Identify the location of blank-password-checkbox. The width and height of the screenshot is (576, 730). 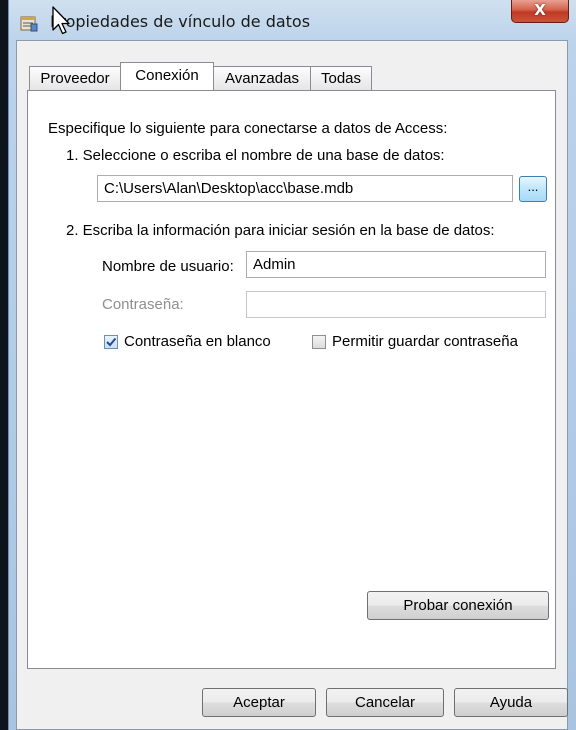
(111, 342).